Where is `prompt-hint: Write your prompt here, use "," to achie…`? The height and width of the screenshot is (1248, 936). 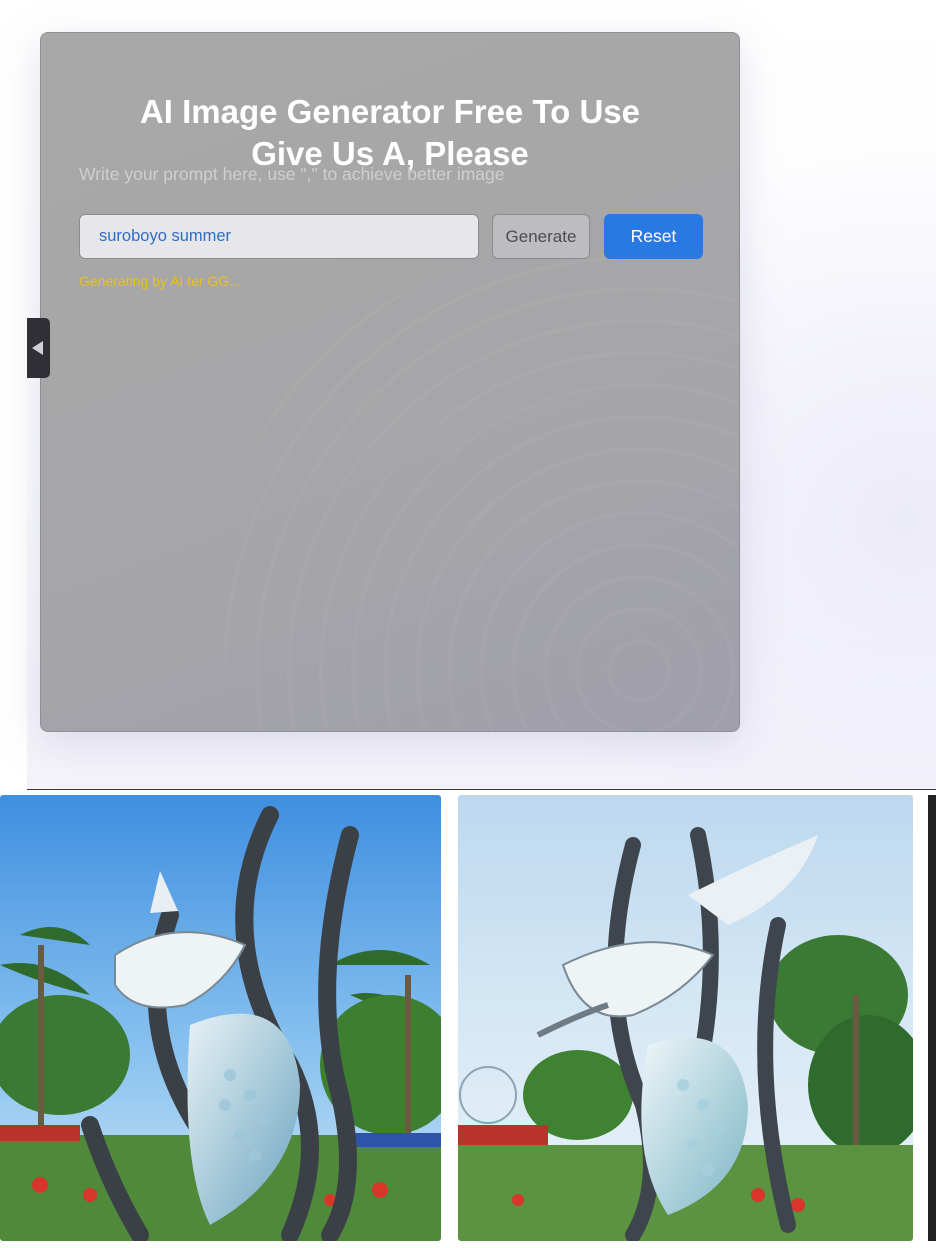 prompt-hint: Write your prompt here, use "," to achie… is located at coordinates (292, 174).